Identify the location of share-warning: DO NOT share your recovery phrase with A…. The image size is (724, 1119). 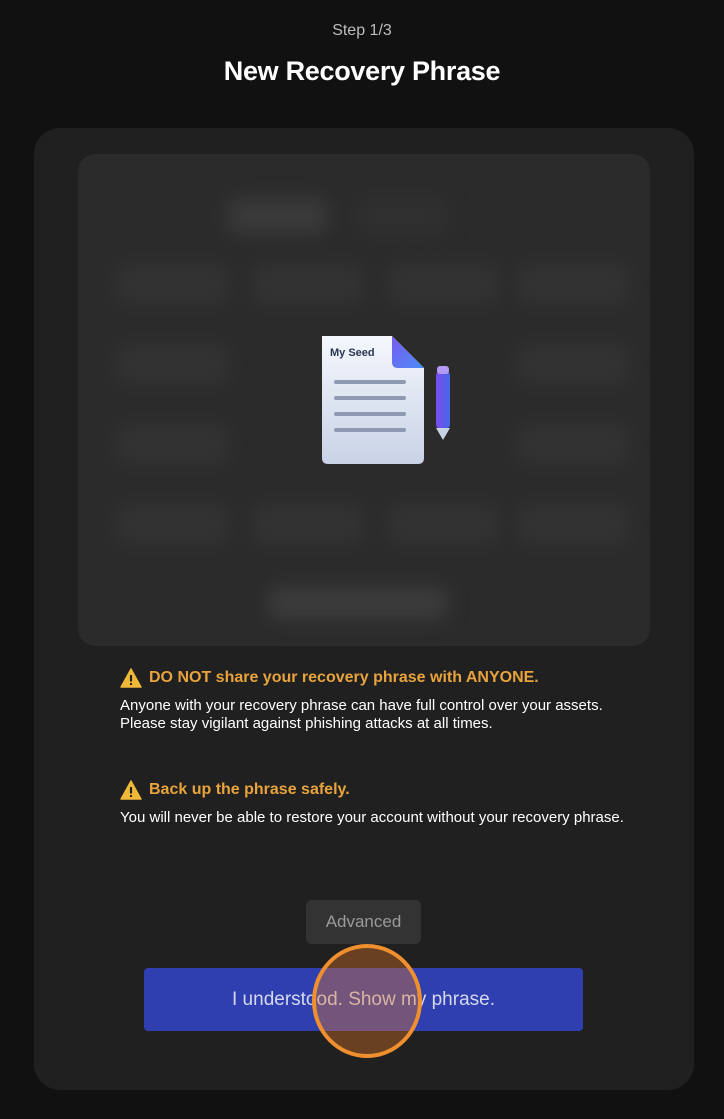
(375, 700).